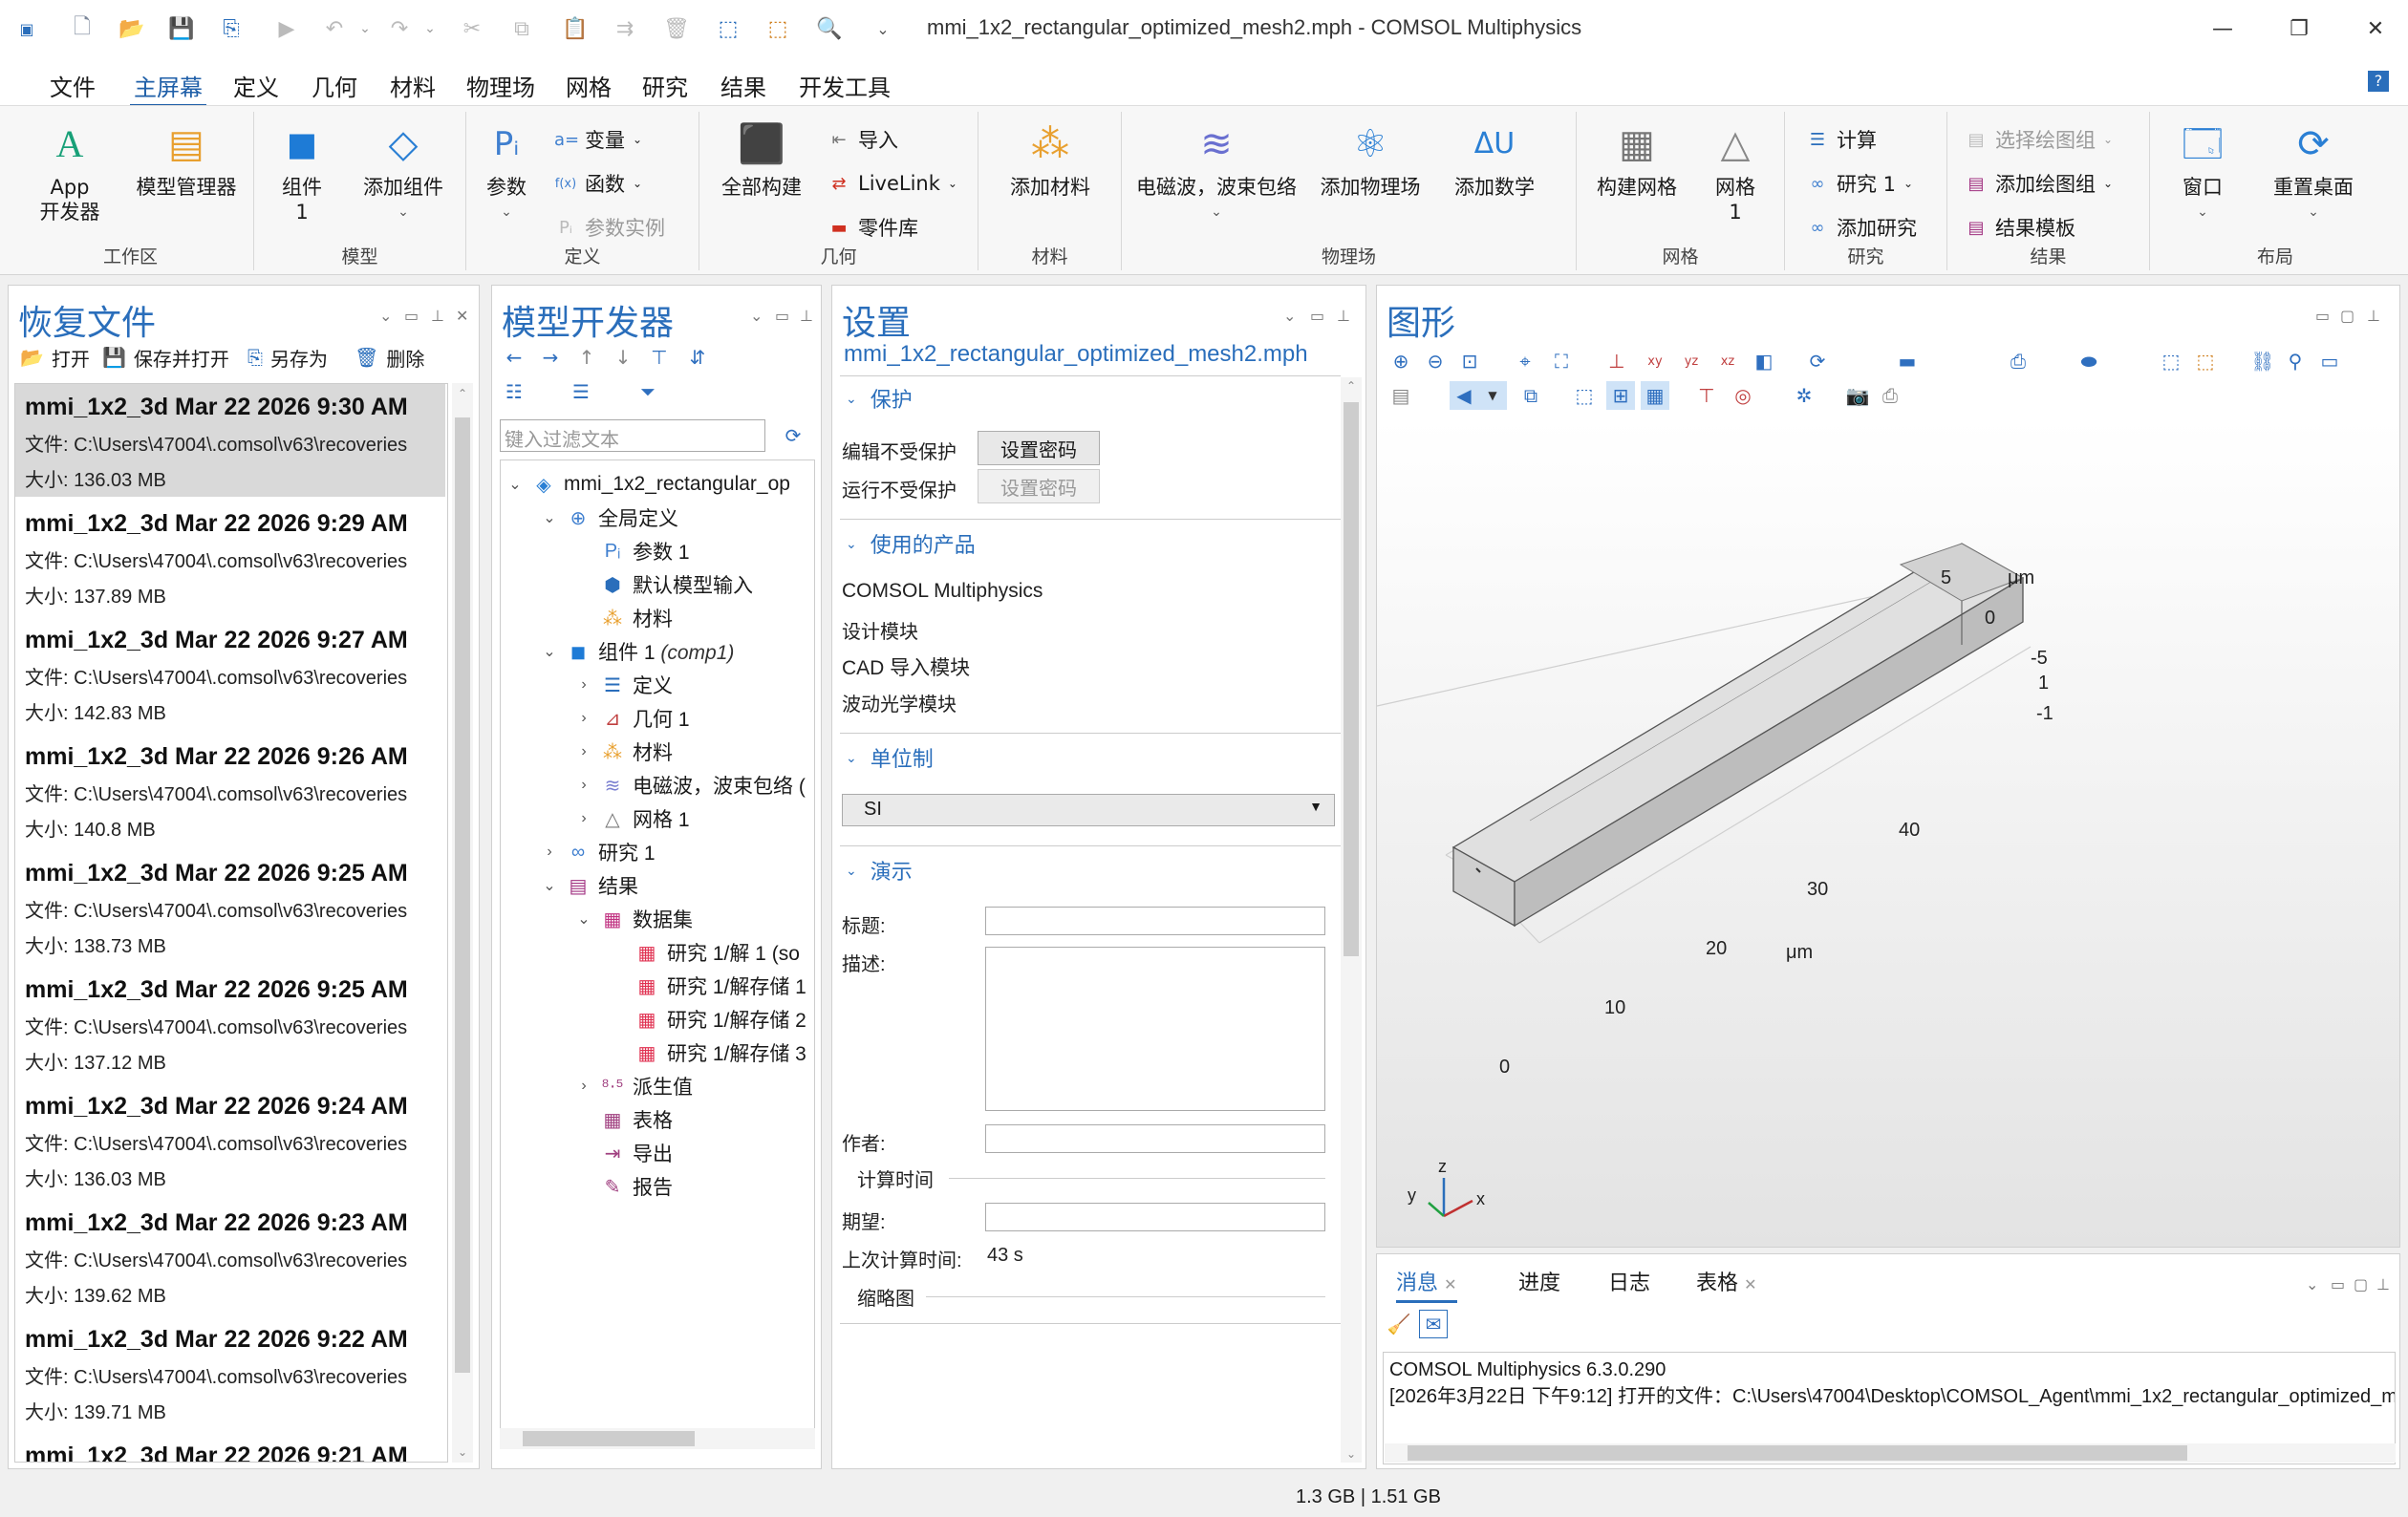 This screenshot has height=1517, width=2408. What do you see at coordinates (705, 952) in the screenshot?
I see `tree-node: ▦ 研究 1/解 1 (so` at bounding box center [705, 952].